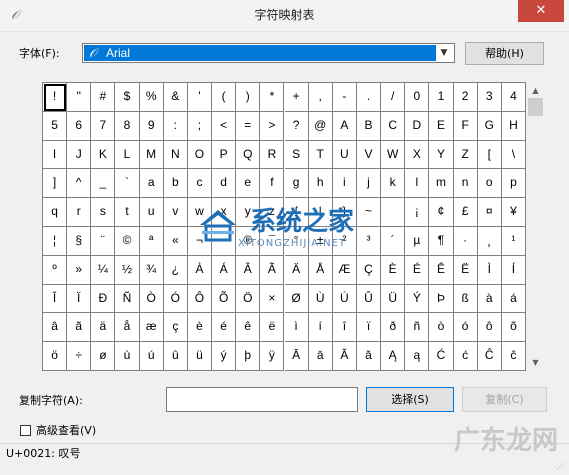  What do you see at coordinates (513, 184) in the screenshot?
I see `char-cell: p` at bounding box center [513, 184].